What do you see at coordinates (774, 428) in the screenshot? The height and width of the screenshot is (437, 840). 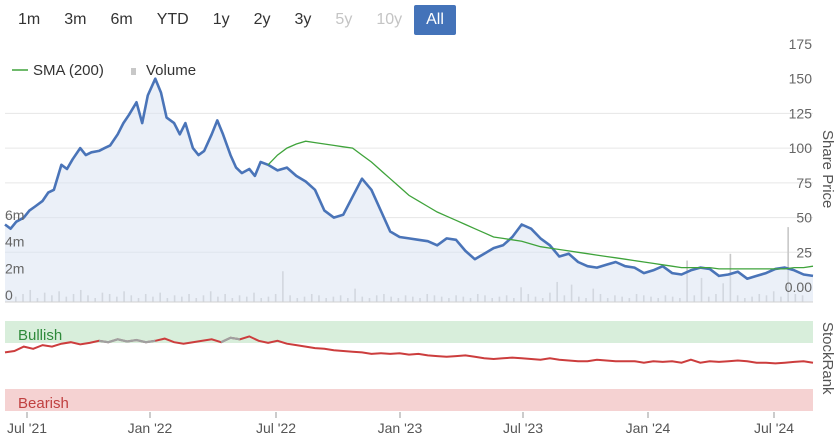 I see `x-tick-label: Jul '24` at bounding box center [774, 428].